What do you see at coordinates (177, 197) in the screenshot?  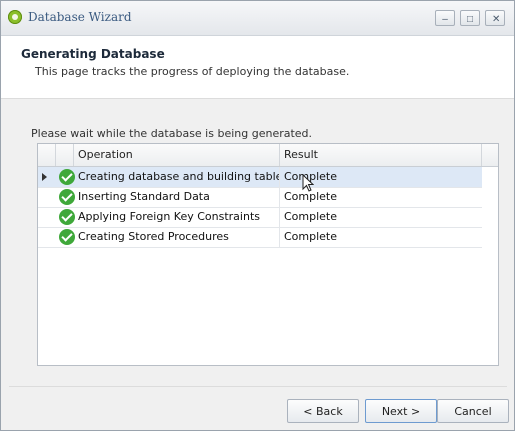 I see `operation-cell: Inserting Standard Data` at bounding box center [177, 197].